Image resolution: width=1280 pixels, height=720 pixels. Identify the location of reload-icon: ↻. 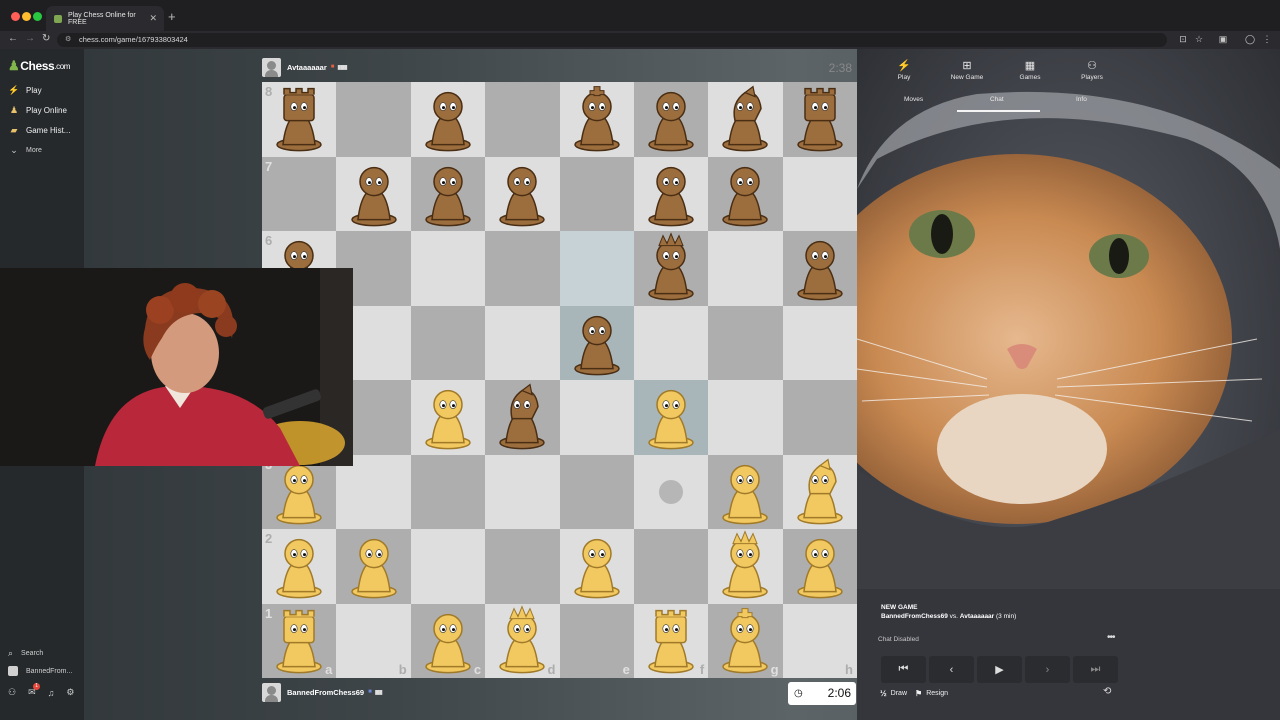
(46, 38).